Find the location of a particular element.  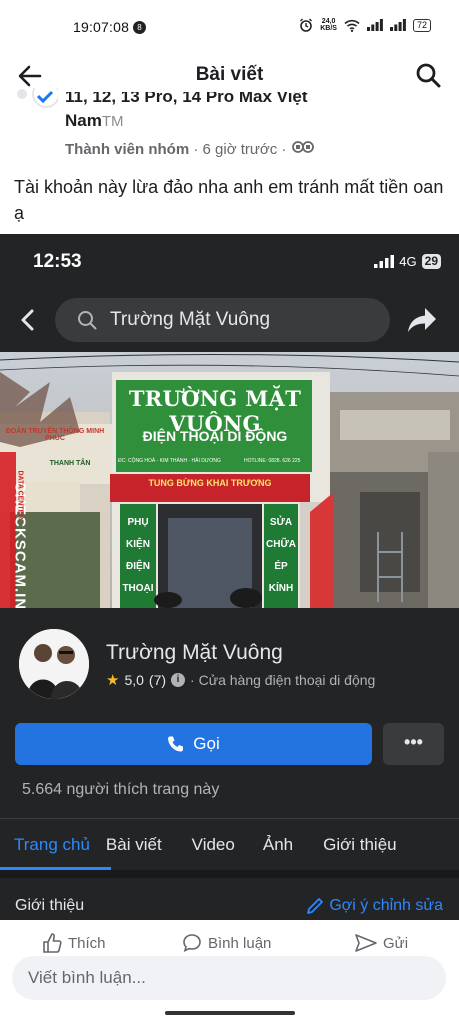

inner-battery: 29 is located at coordinates (431, 261).